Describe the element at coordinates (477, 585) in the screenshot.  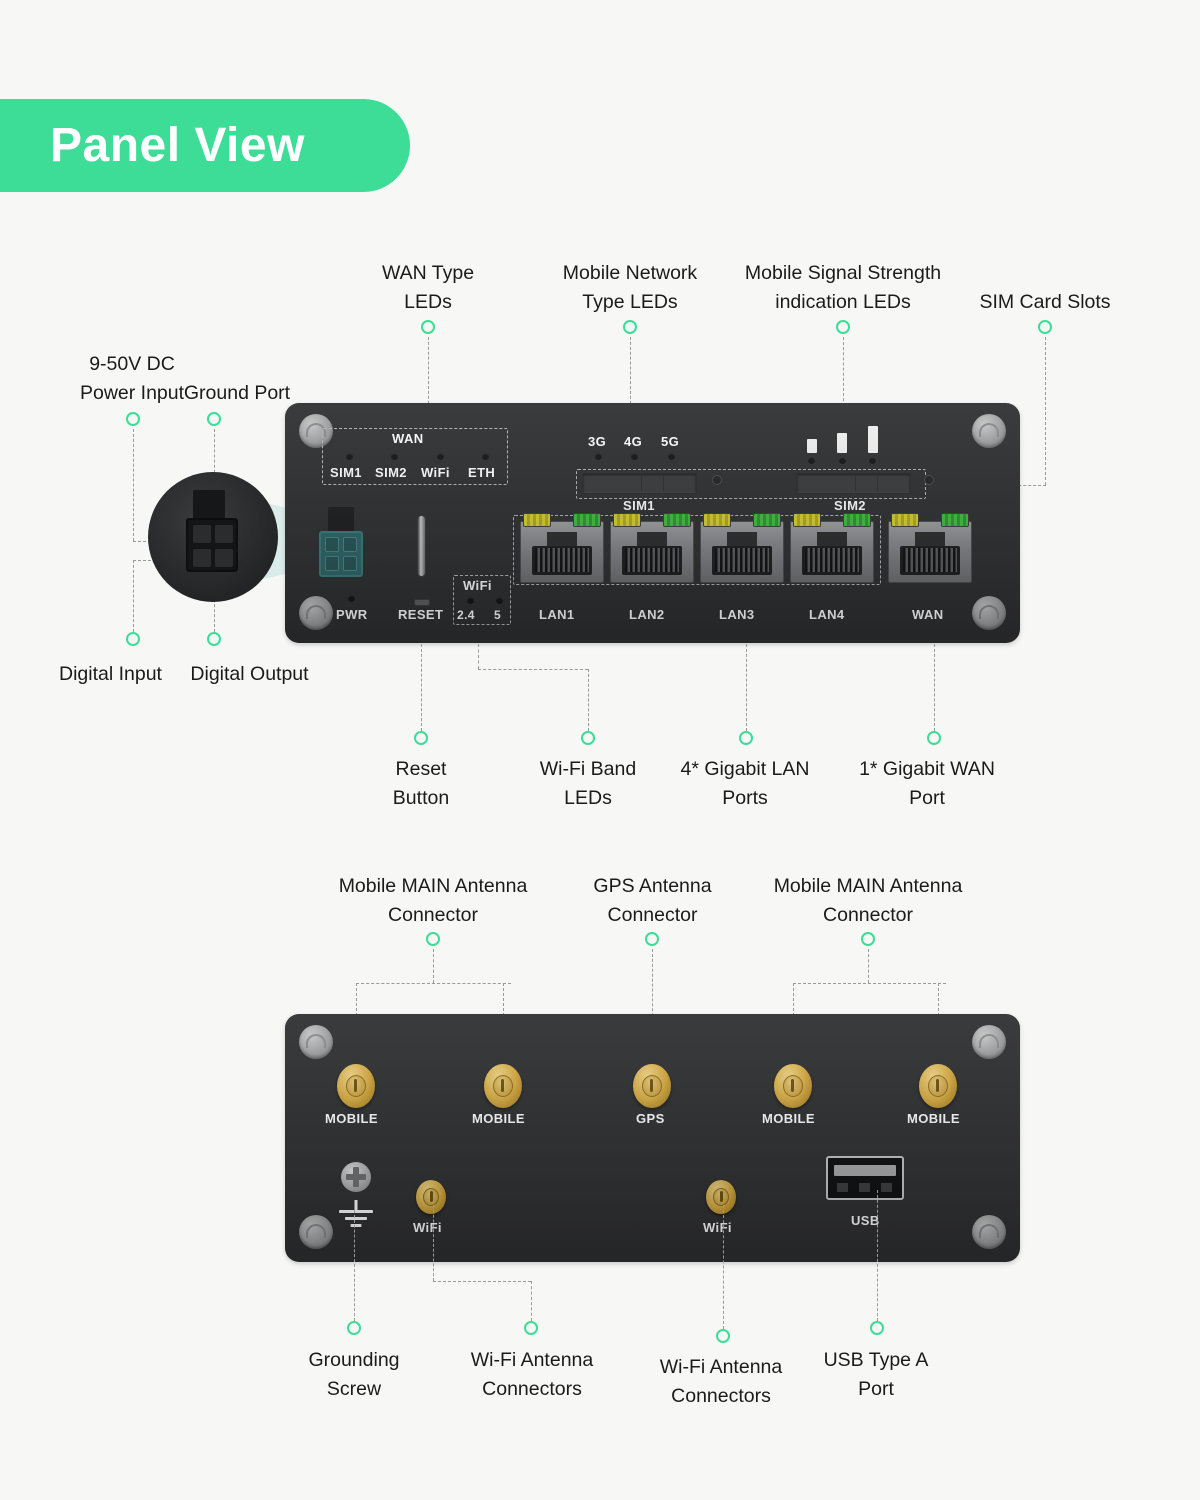
I see `wifi-band-group-title: WiFi` at that location.